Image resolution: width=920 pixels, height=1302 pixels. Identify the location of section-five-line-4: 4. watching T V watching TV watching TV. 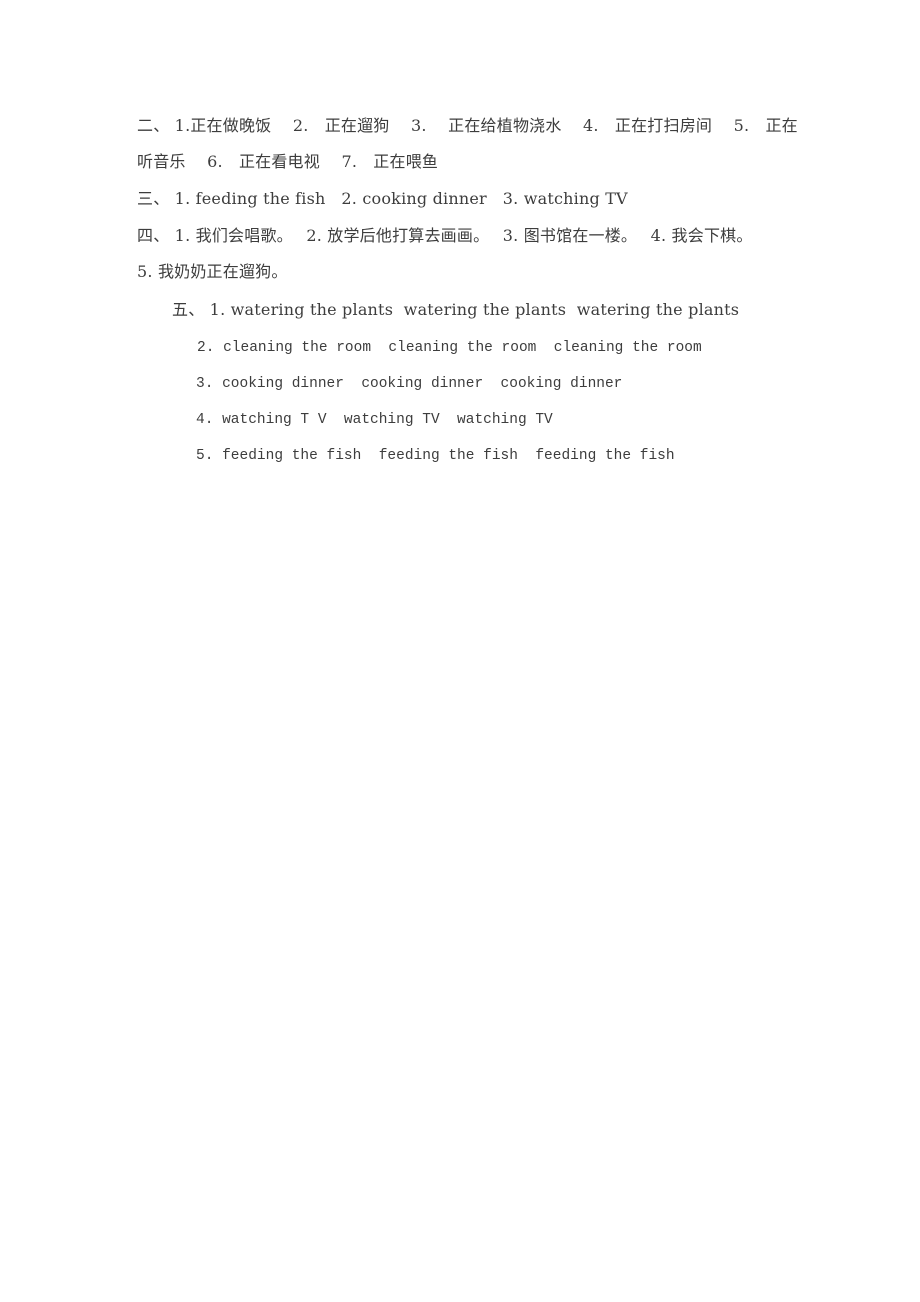
(374, 420).